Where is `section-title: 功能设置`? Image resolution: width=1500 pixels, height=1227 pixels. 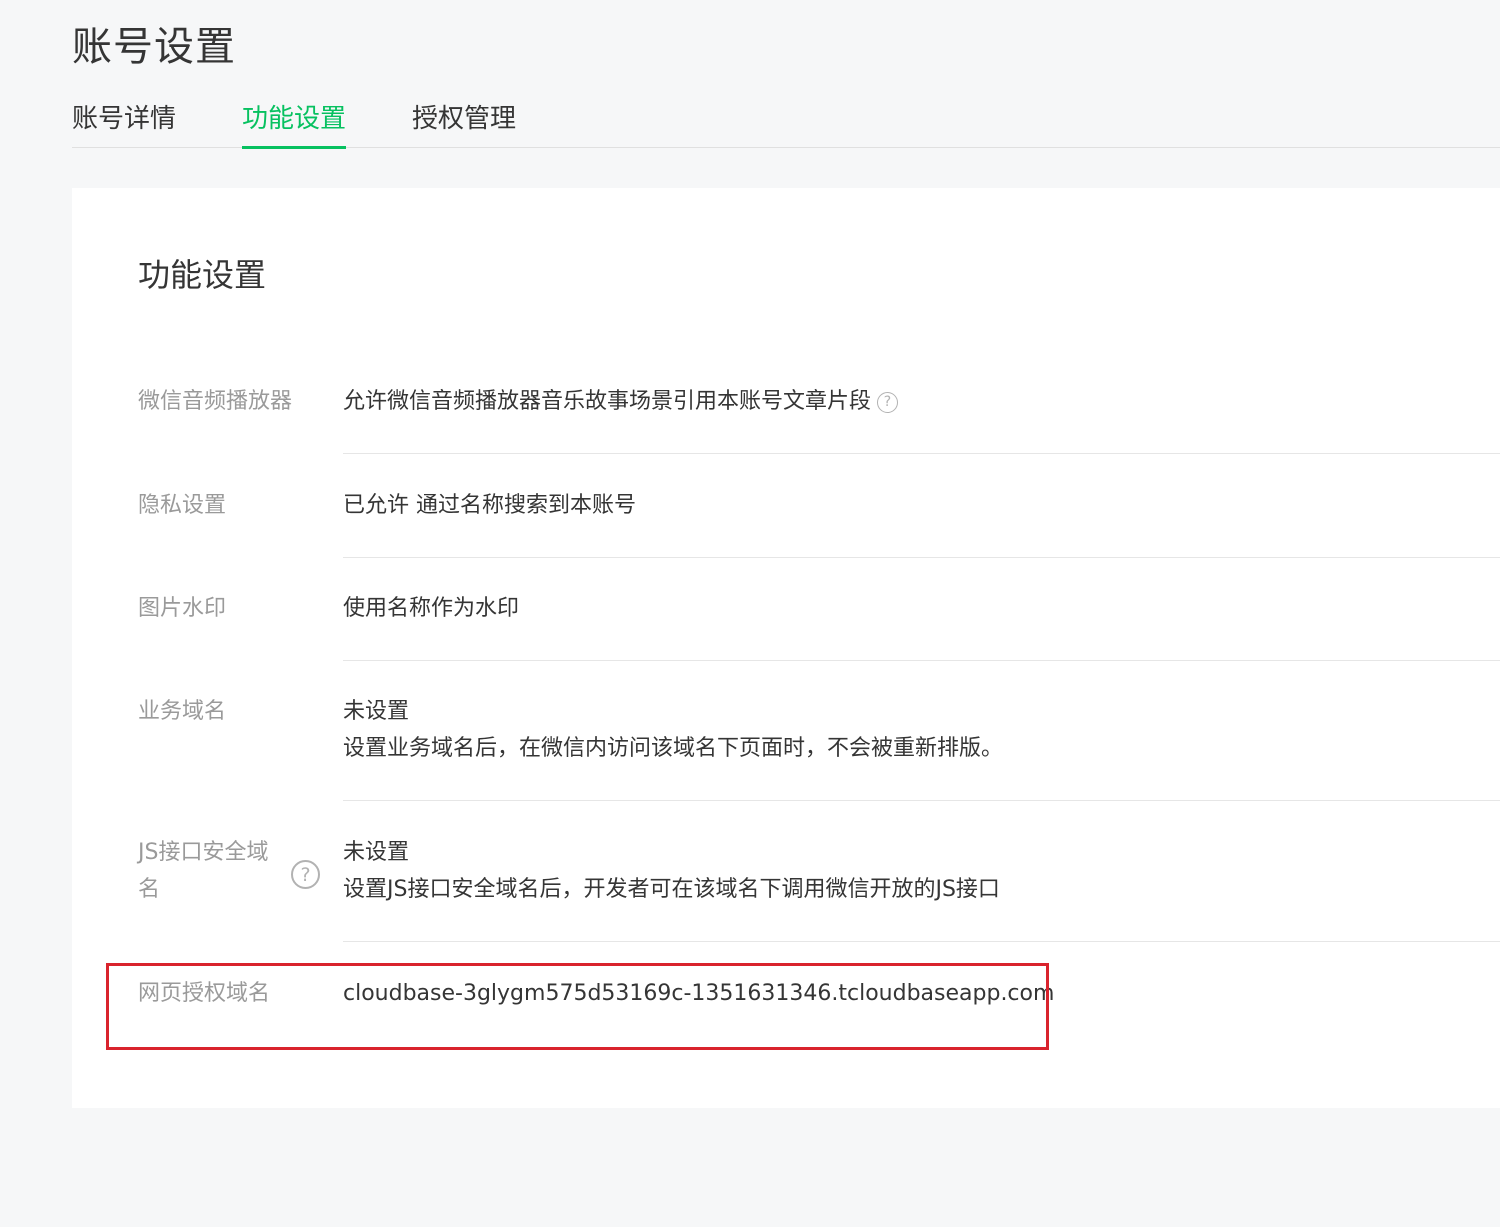 section-title: 功能设置 is located at coordinates (202, 275).